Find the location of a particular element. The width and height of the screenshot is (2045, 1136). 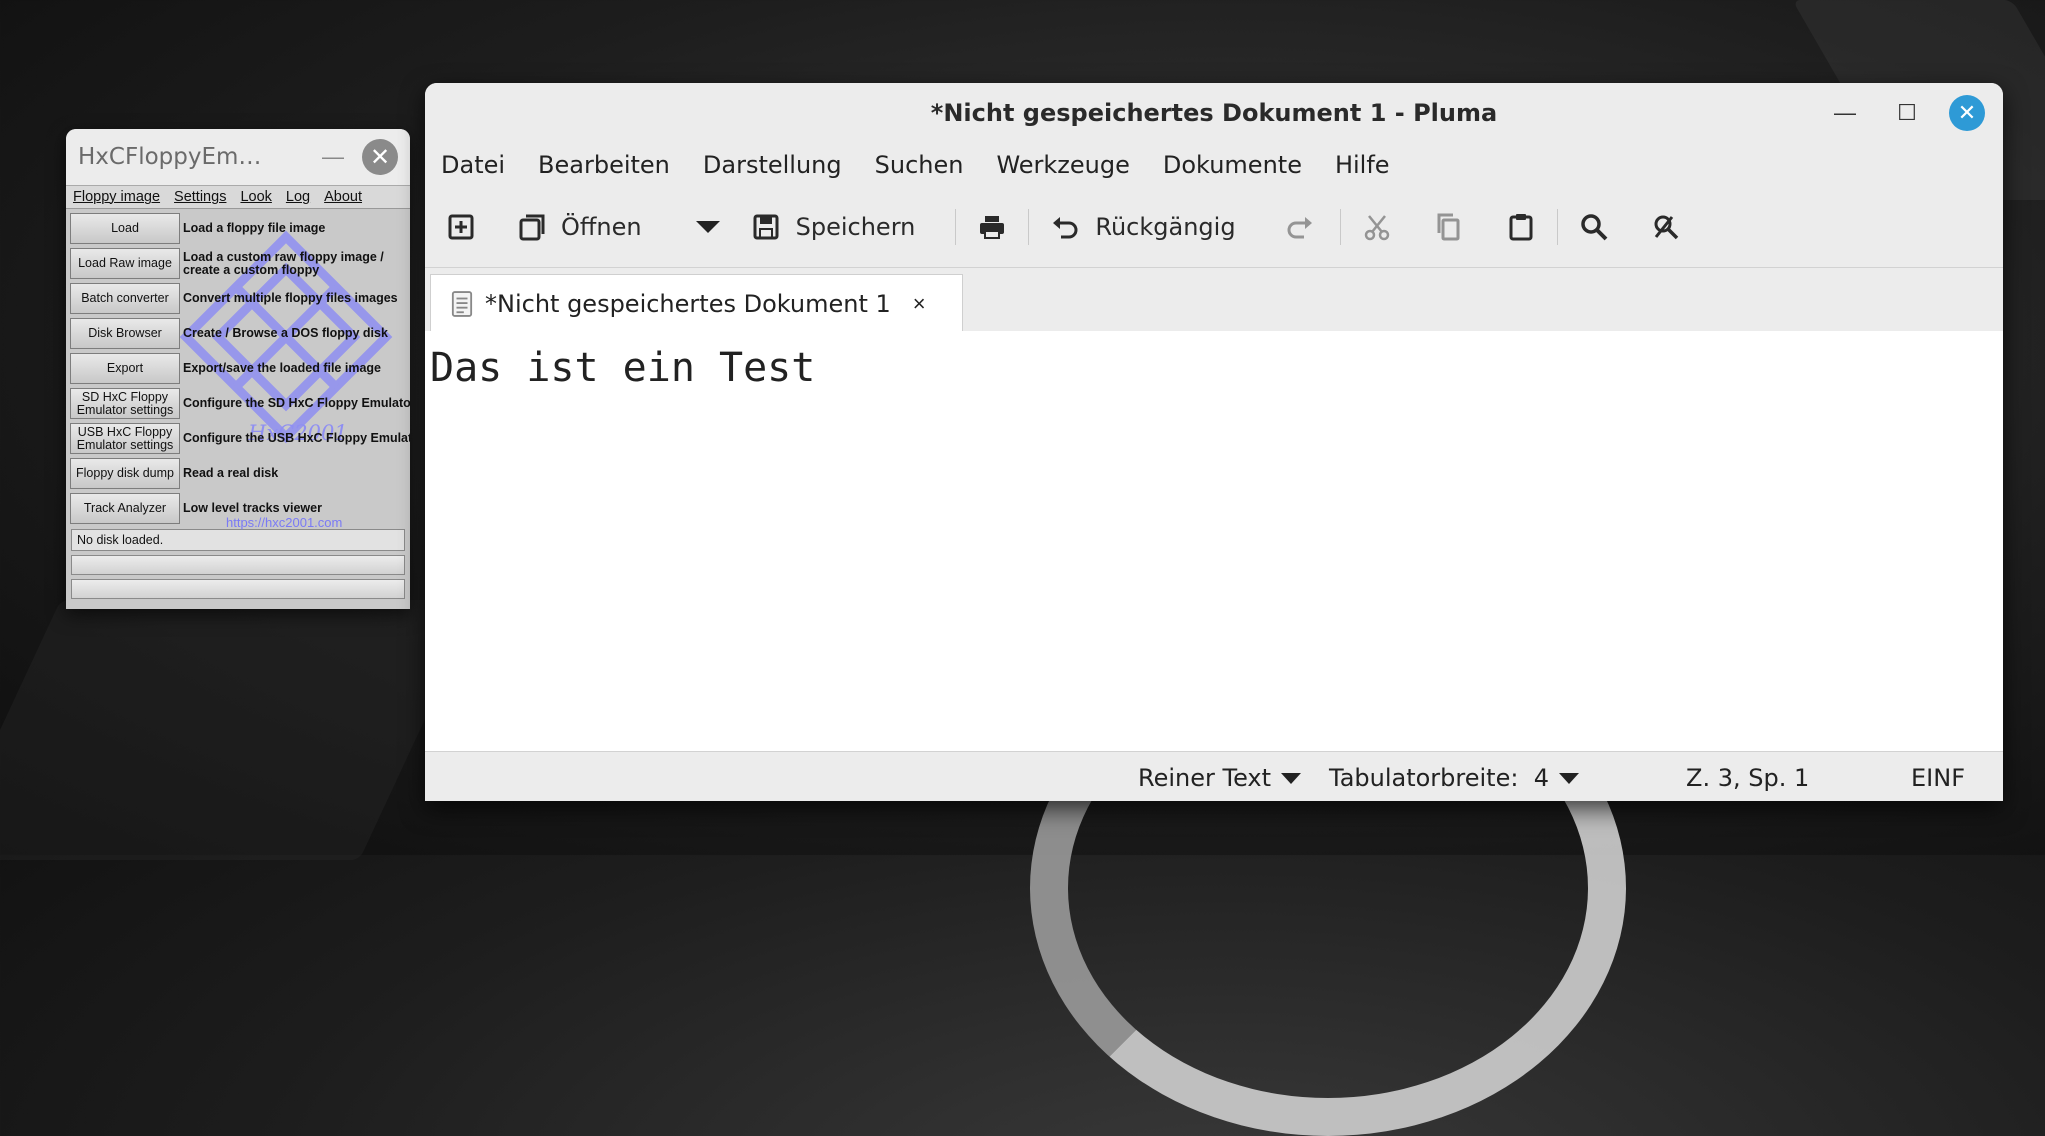

load-raw-image-button: Load Raw image is located at coordinates (125, 263).